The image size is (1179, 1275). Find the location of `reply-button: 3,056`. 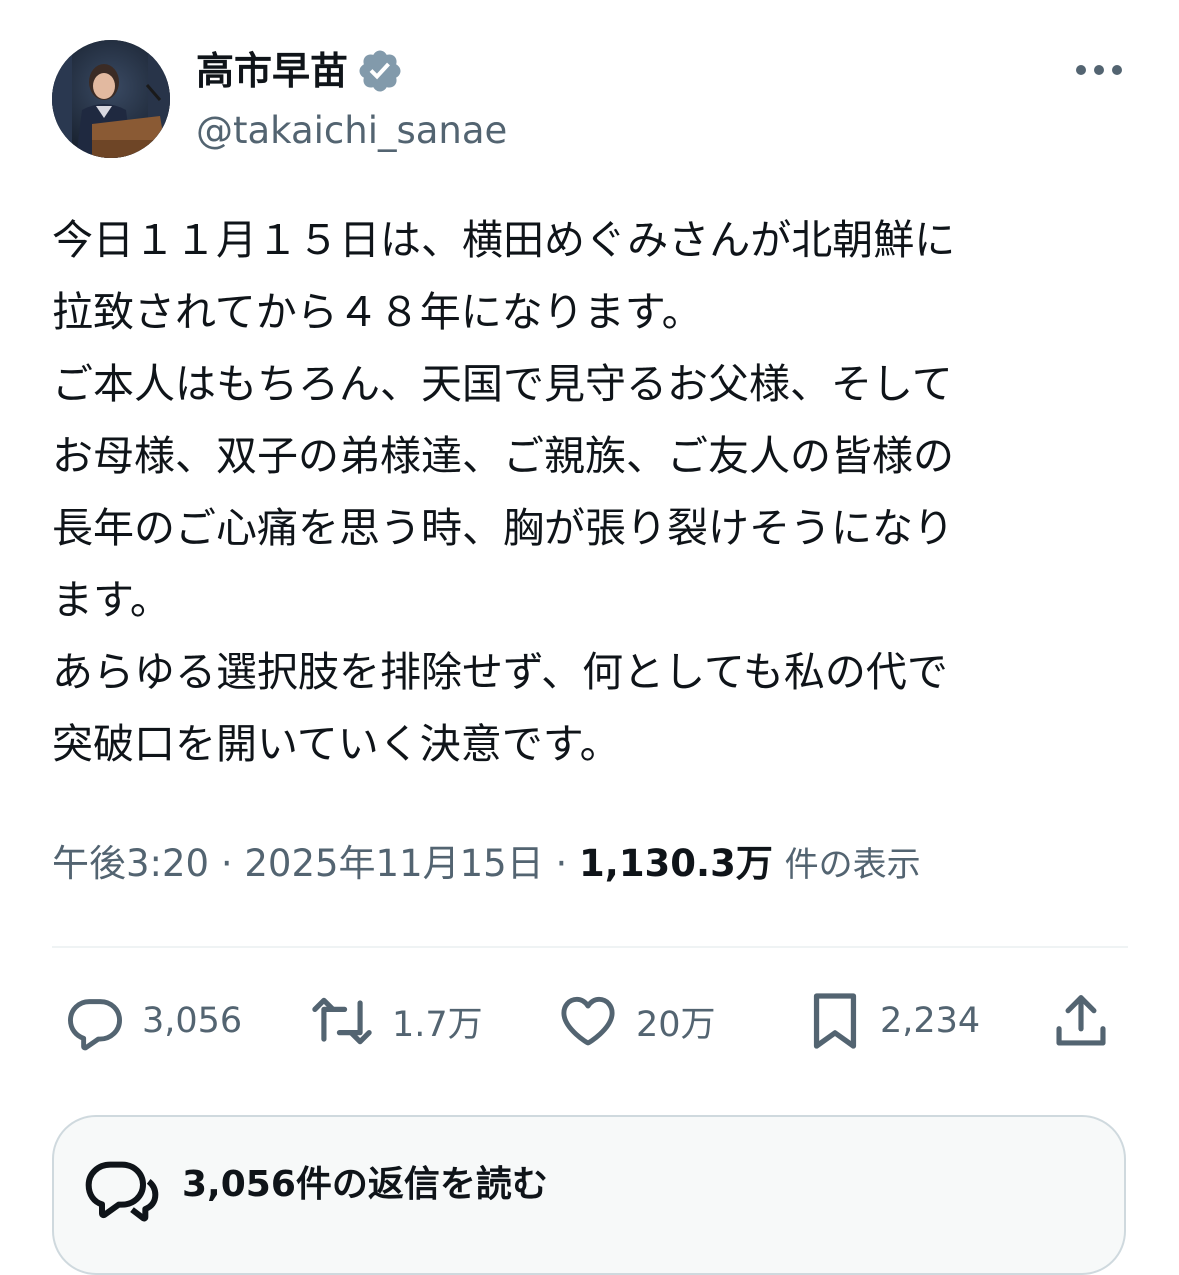

reply-button: 3,056 is located at coordinates (153, 1021).